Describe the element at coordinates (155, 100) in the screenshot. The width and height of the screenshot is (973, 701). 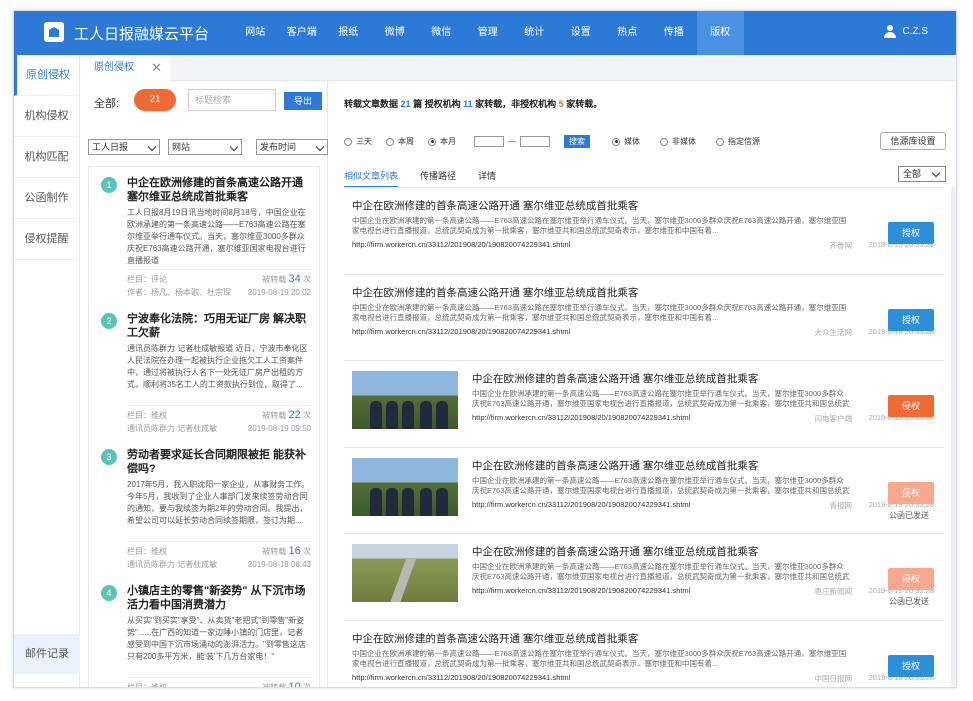
I see `total-count-badge: 21` at that location.